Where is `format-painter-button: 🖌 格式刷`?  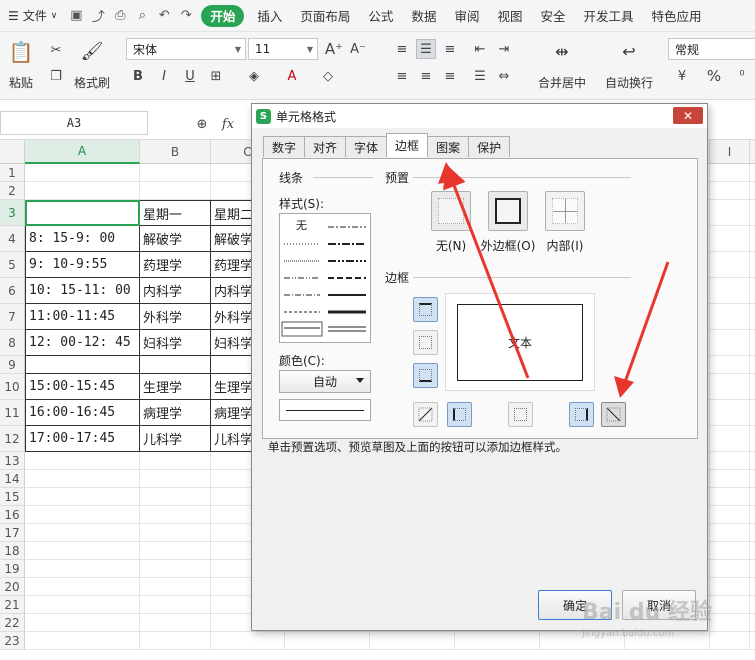 format-painter-button: 🖌 格式刷 is located at coordinates (92, 65).